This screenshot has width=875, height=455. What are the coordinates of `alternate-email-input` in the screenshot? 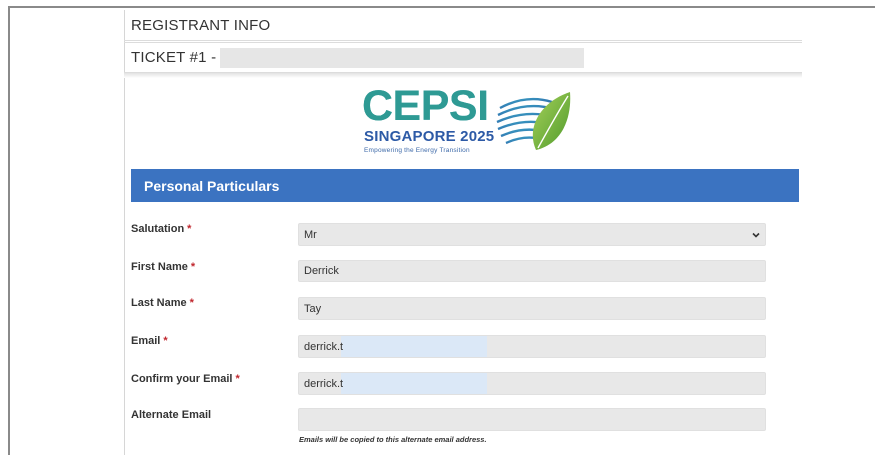 It's located at (532, 419).